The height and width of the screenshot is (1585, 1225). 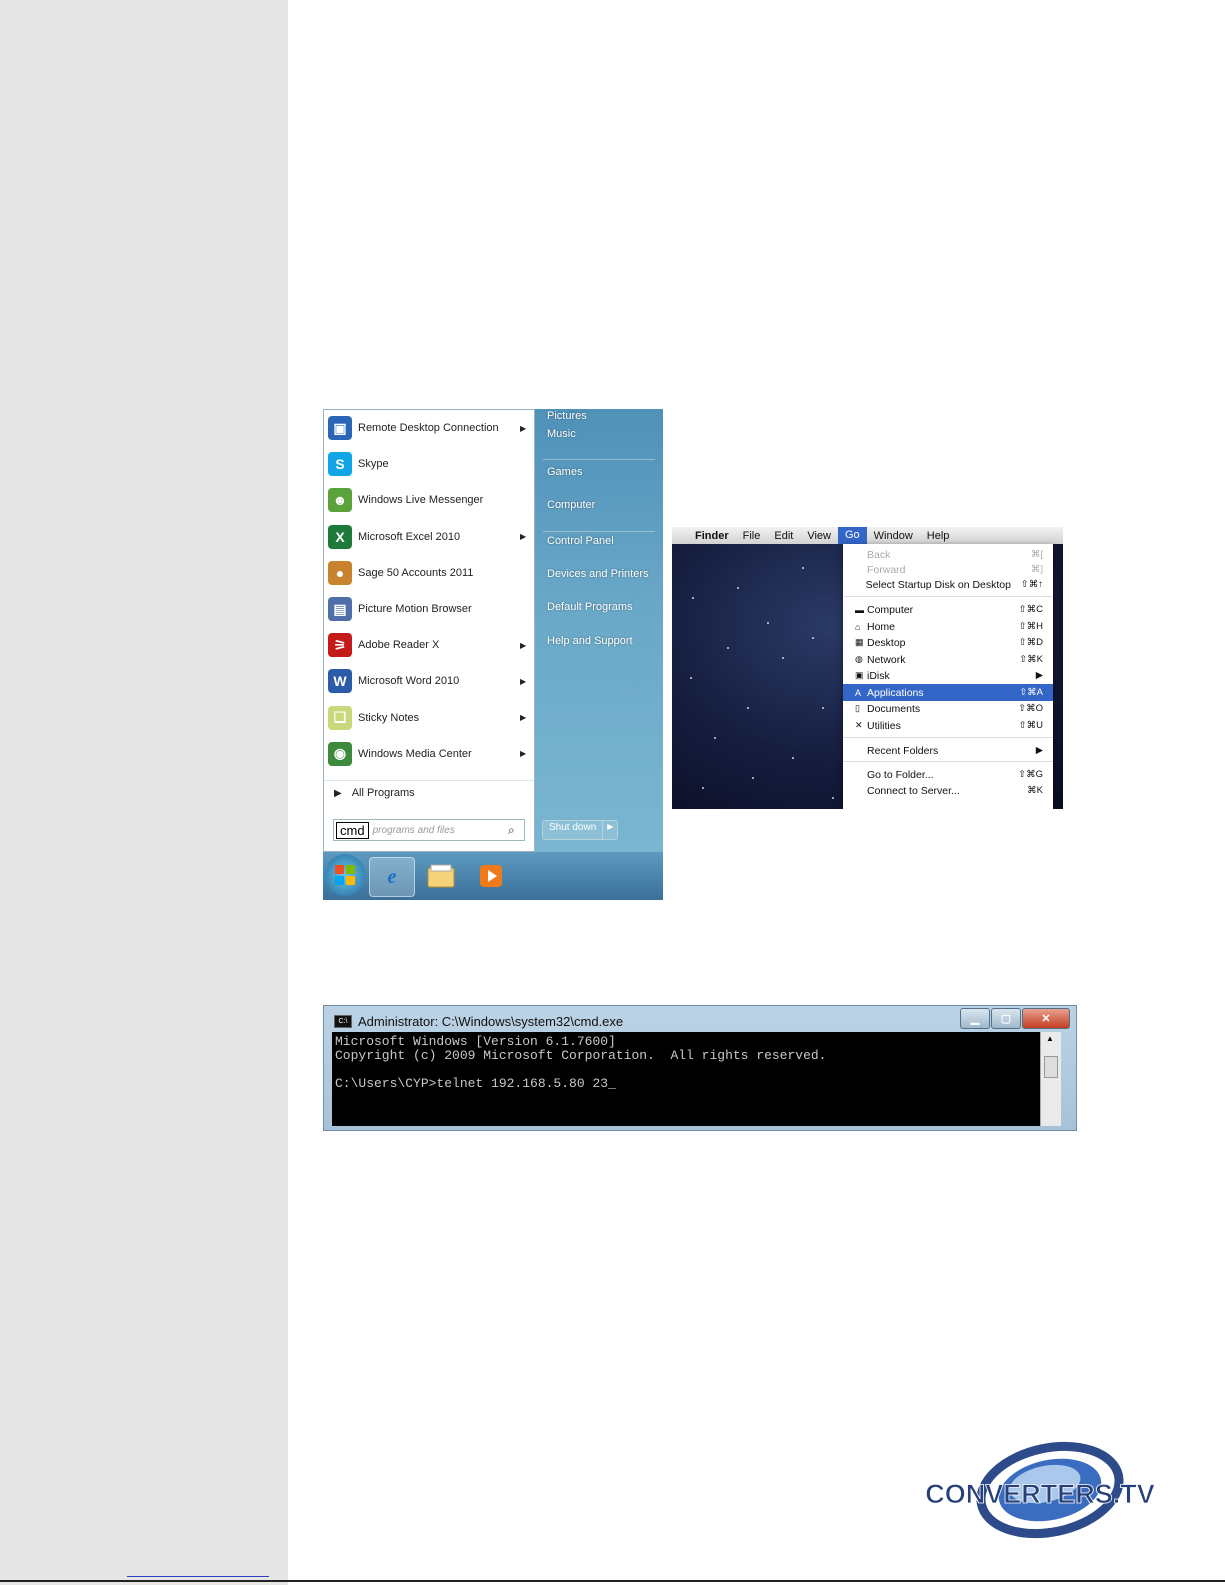 What do you see at coordinates (886, 642) in the screenshot?
I see `go-menu-item-label: Desktop` at bounding box center [886, 642].